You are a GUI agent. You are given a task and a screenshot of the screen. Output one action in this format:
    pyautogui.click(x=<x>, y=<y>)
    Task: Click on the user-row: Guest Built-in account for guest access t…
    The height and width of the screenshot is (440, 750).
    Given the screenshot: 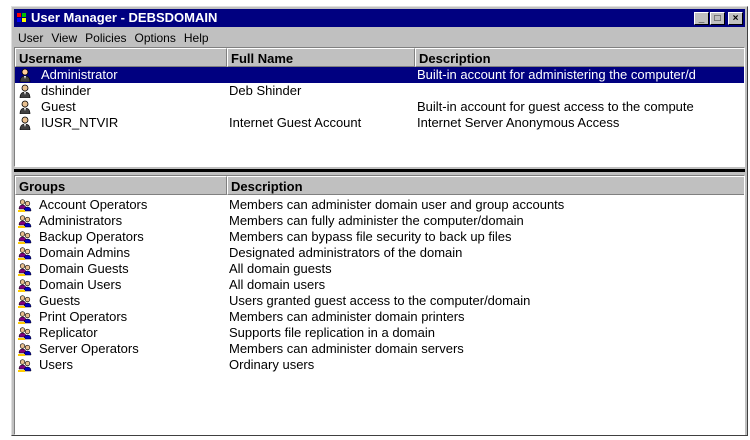 What is the action you would take?
    pyautogui.click(x=379, y=107)
    